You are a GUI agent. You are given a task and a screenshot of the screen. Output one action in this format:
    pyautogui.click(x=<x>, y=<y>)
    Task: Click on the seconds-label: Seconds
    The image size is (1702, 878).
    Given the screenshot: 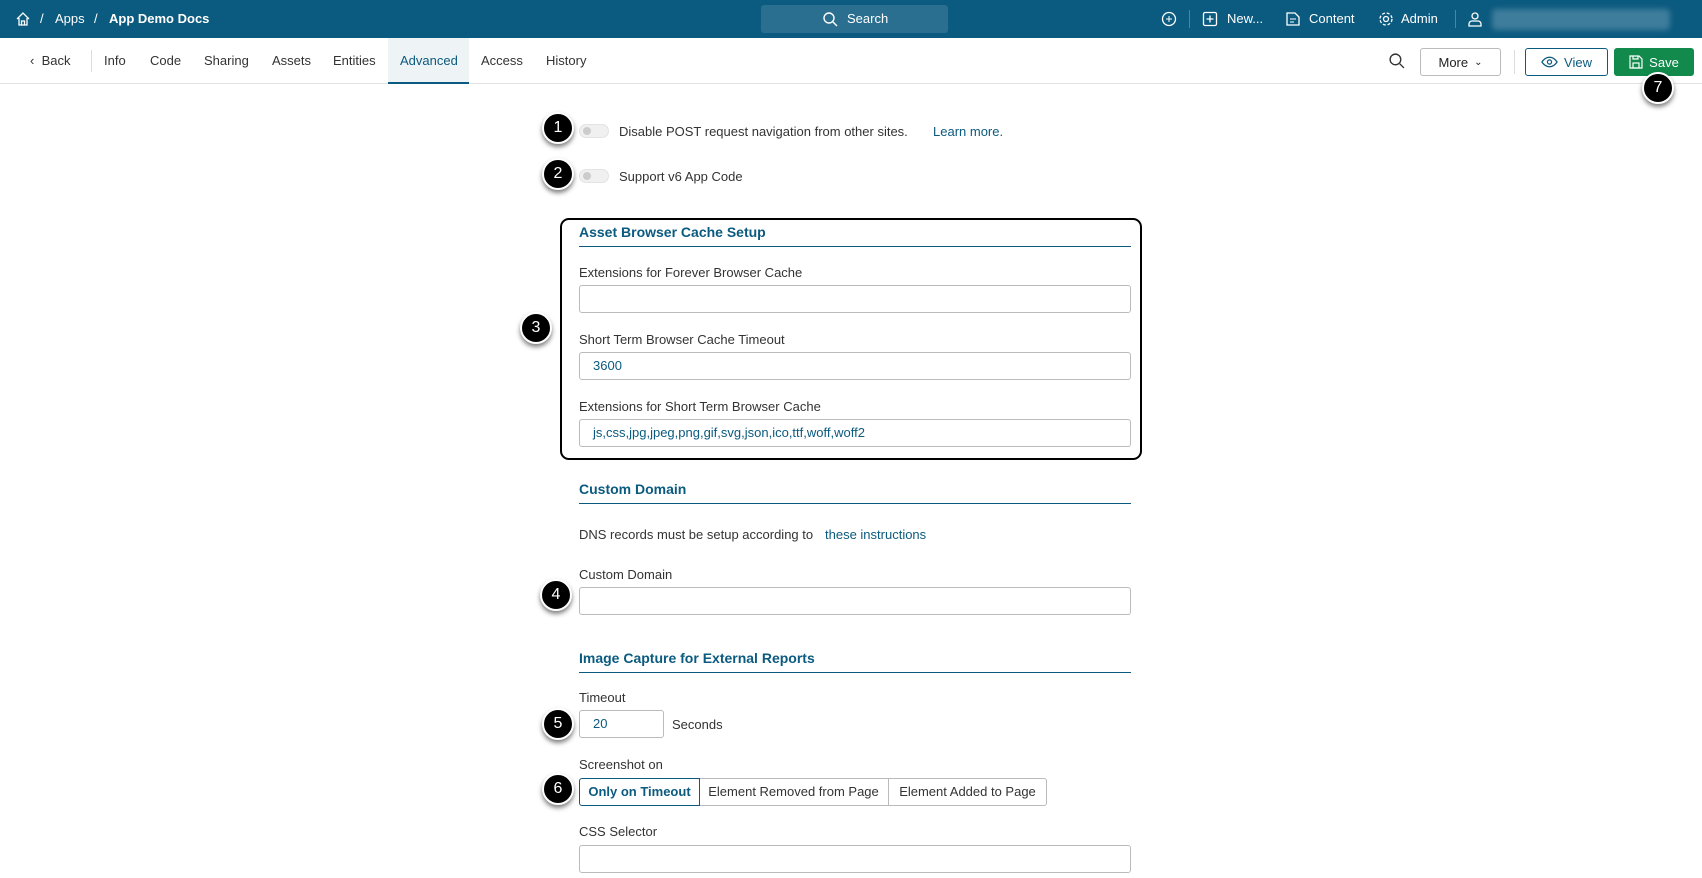 What is the action you would take?
    pyautogui.click(x=697, y=724)
    